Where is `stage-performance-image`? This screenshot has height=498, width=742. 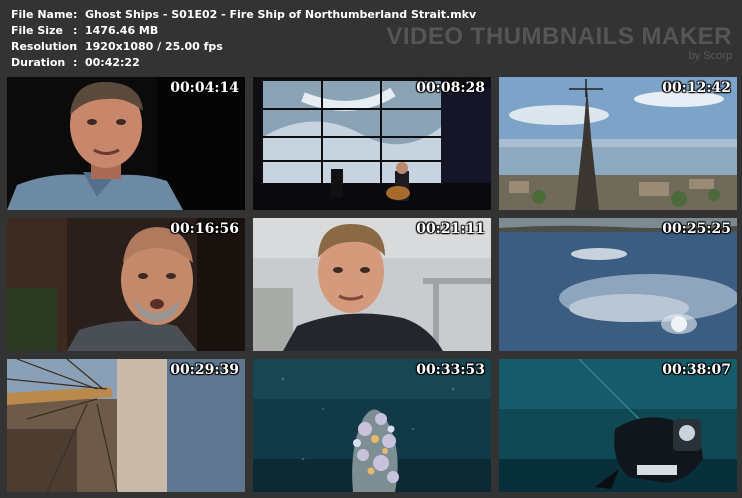
stage-performance-image is located at coordinates (372, 143).